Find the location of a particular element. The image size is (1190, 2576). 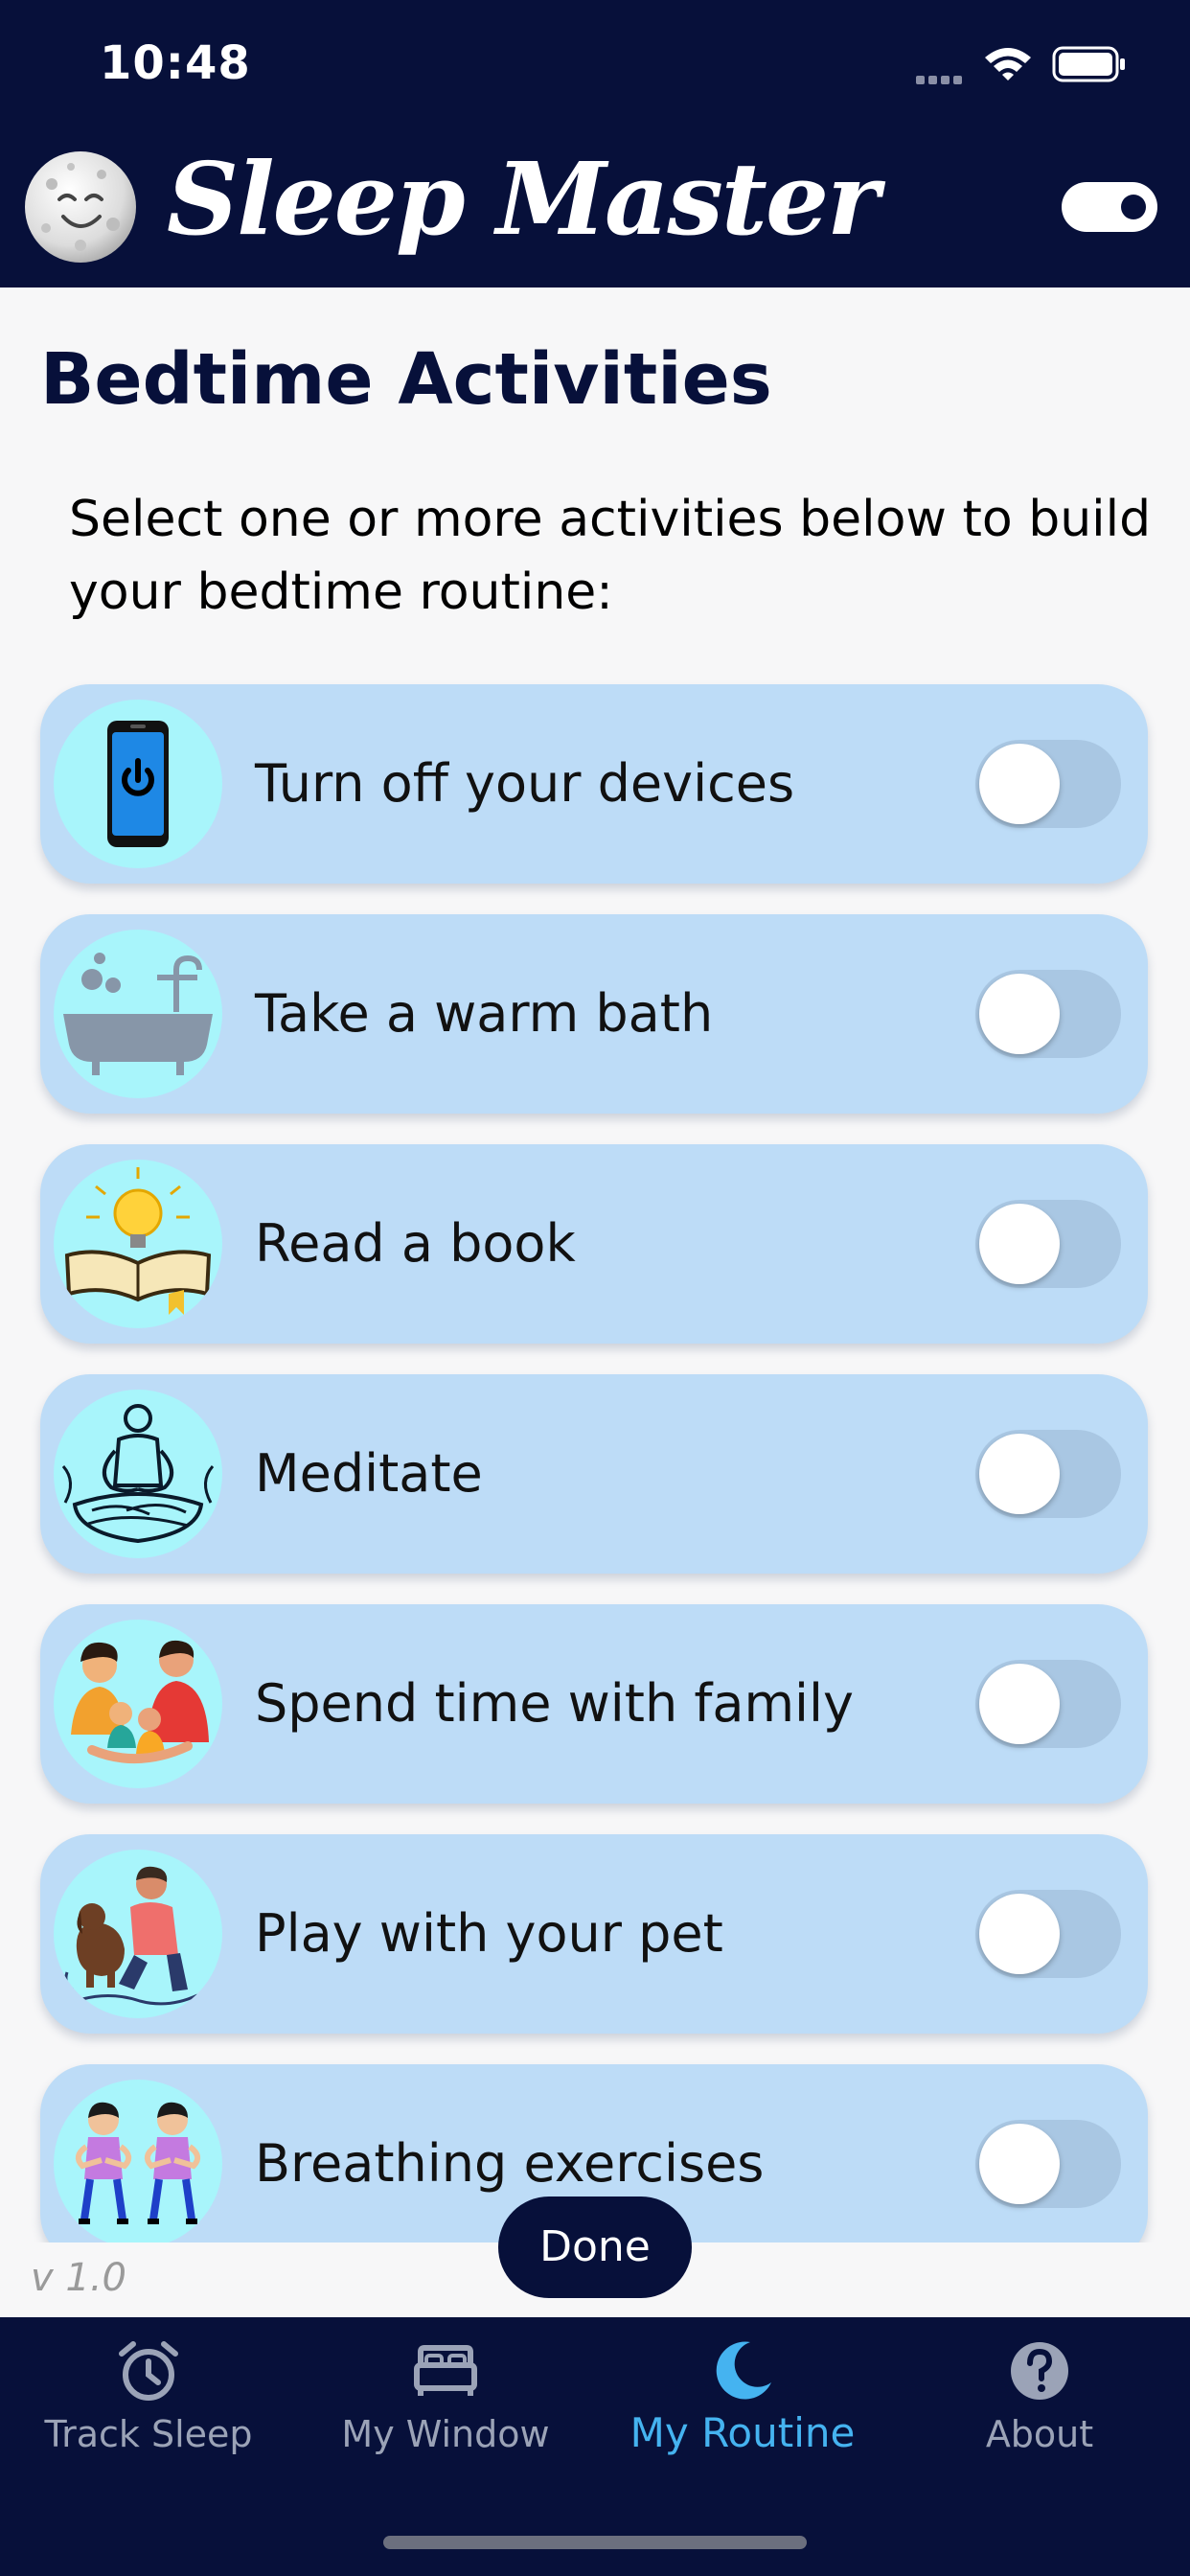

activity-card-read: Read a book is located at coordinates (594, 1244).